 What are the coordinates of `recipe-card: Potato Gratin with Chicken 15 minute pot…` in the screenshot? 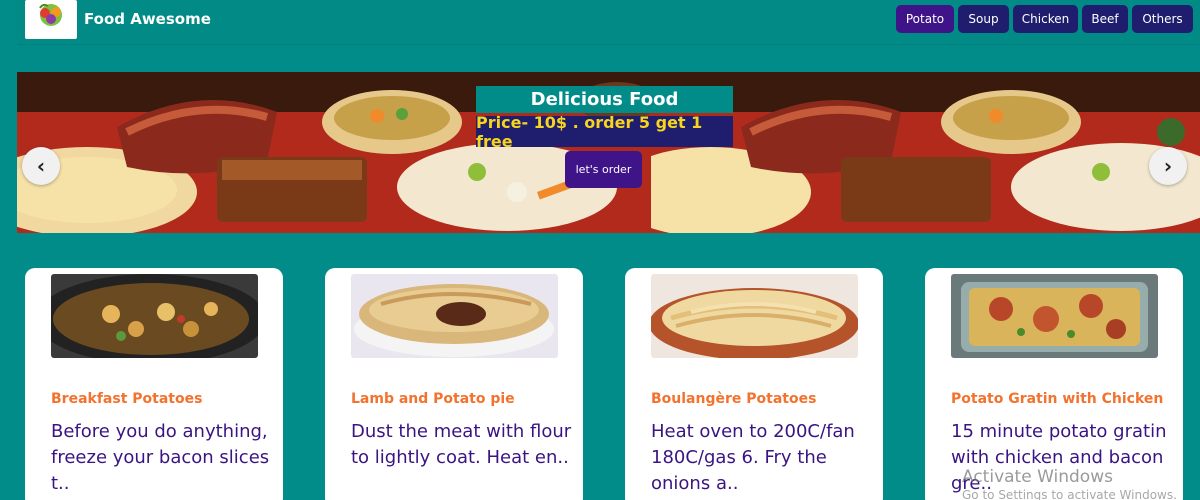 It's located at (1054, 384).